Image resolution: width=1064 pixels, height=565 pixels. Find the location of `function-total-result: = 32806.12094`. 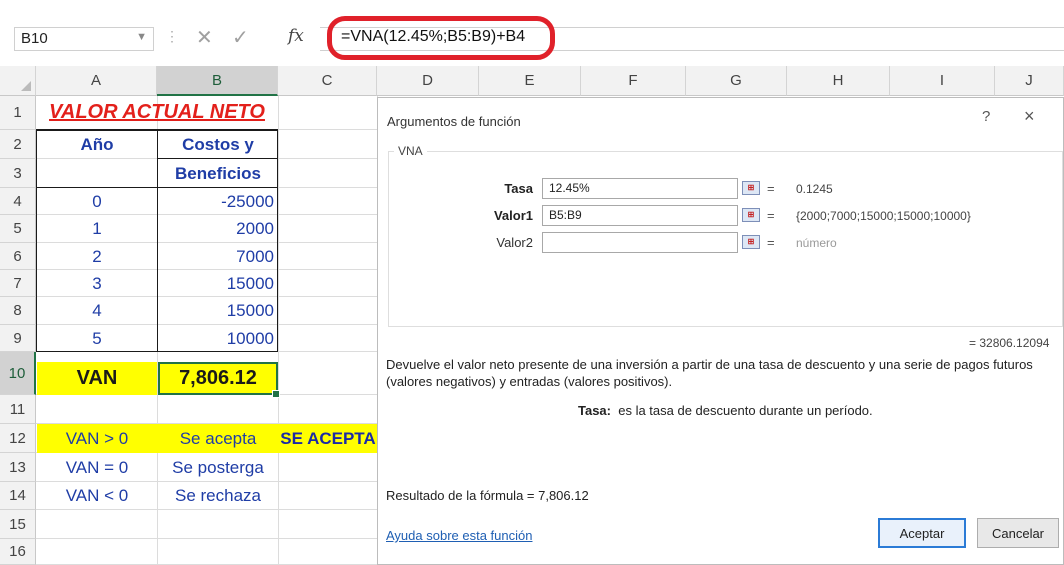

function-total-result: = 32806.12094 is located at coordinates (1009, 343).